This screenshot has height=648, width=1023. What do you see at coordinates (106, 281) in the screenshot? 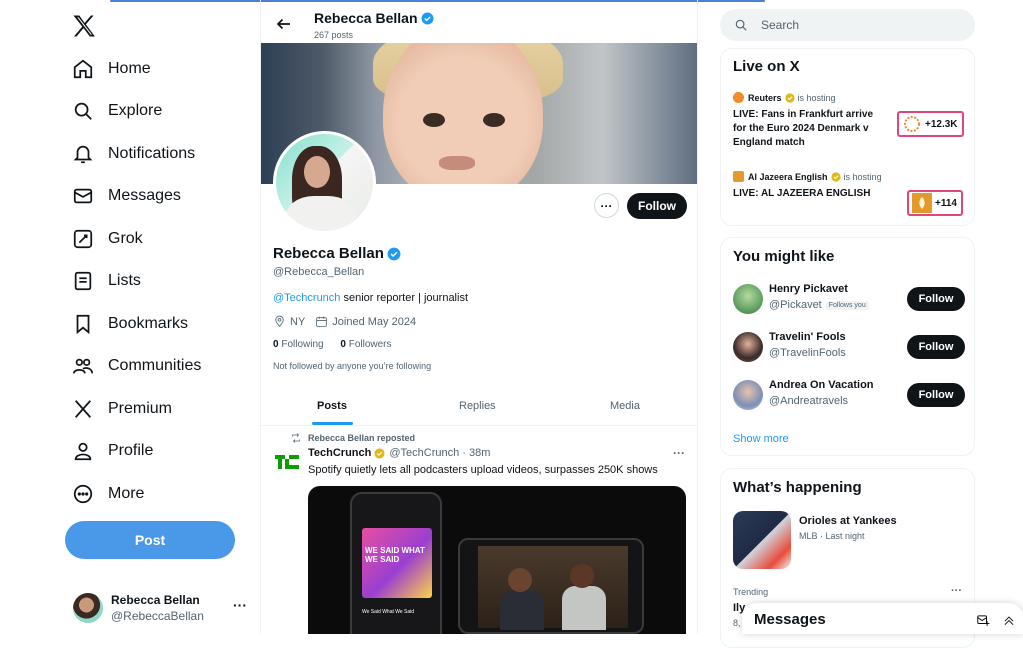
I see `nav-lists: Lists` at bounding box center [106, 281].